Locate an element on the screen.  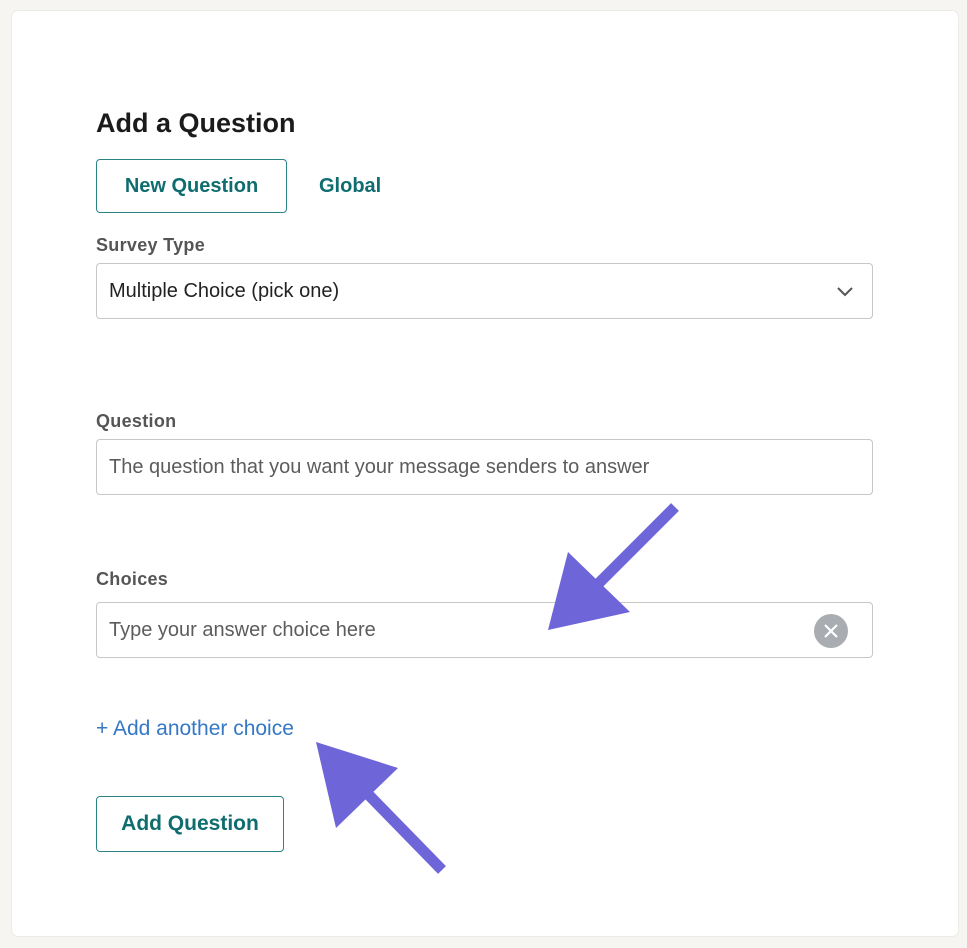
survey-type-selected-value: Multiple Choice (pick one) is located at coordinates (224, 290).